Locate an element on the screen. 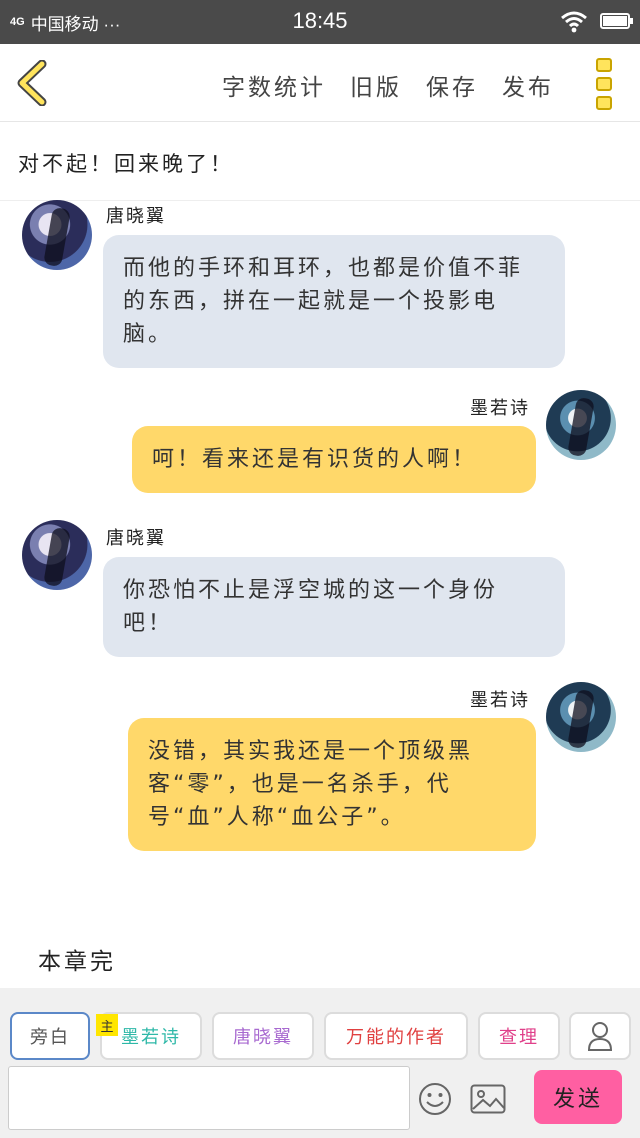 This screenshot has height=1138, width=640. main-role-badge: 主 is located at coordinates (107, 1025).